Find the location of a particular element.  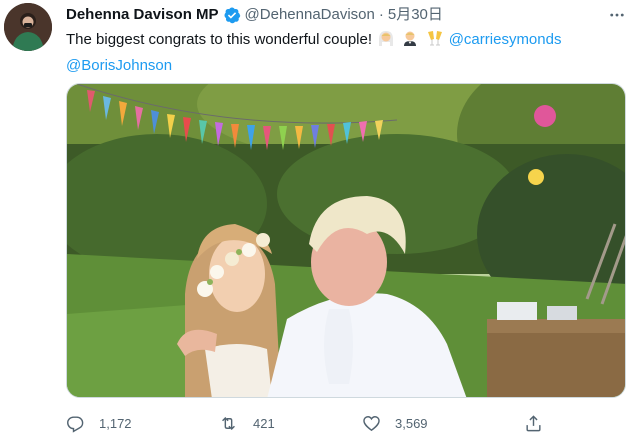

like-button: 3,569 is located at coordinates (395, 423).